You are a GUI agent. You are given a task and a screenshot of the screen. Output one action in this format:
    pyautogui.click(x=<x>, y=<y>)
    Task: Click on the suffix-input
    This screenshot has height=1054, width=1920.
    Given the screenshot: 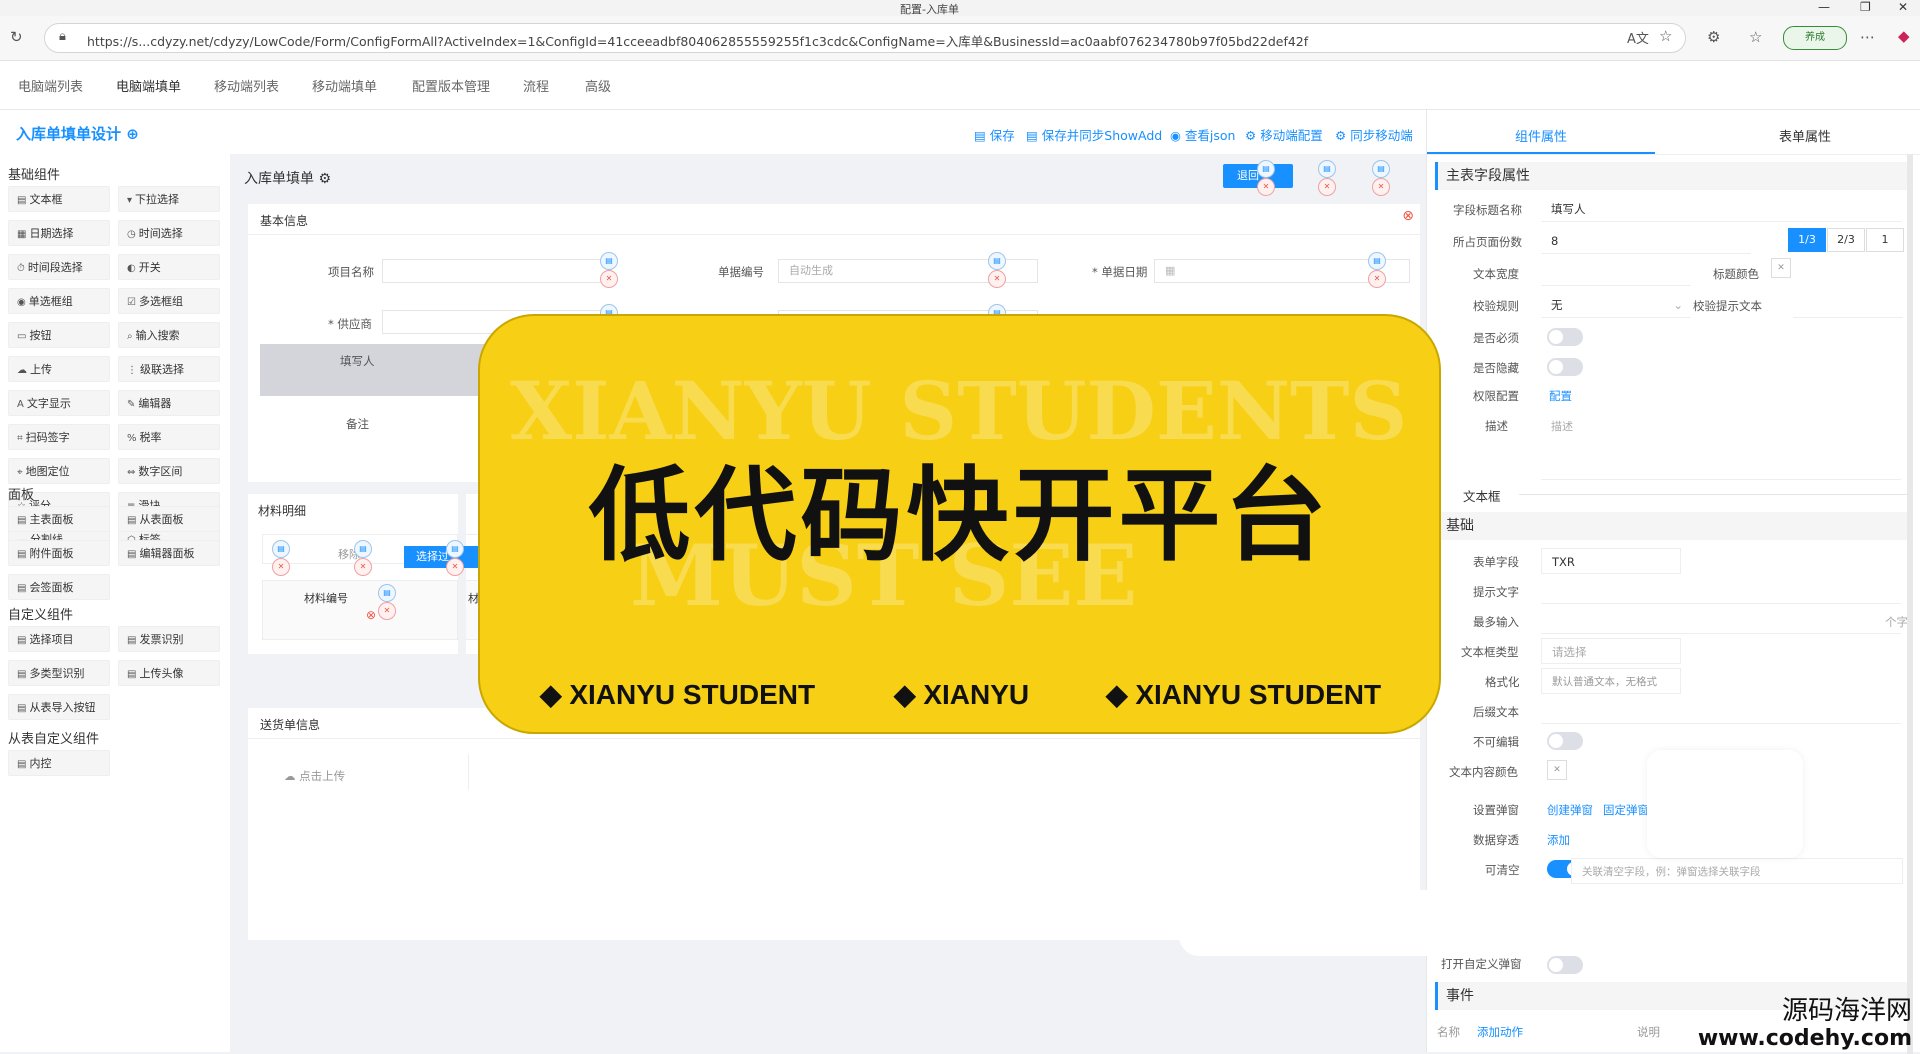 What is the action you would take?
    pyautogui.click(x=1721, y=711)
    